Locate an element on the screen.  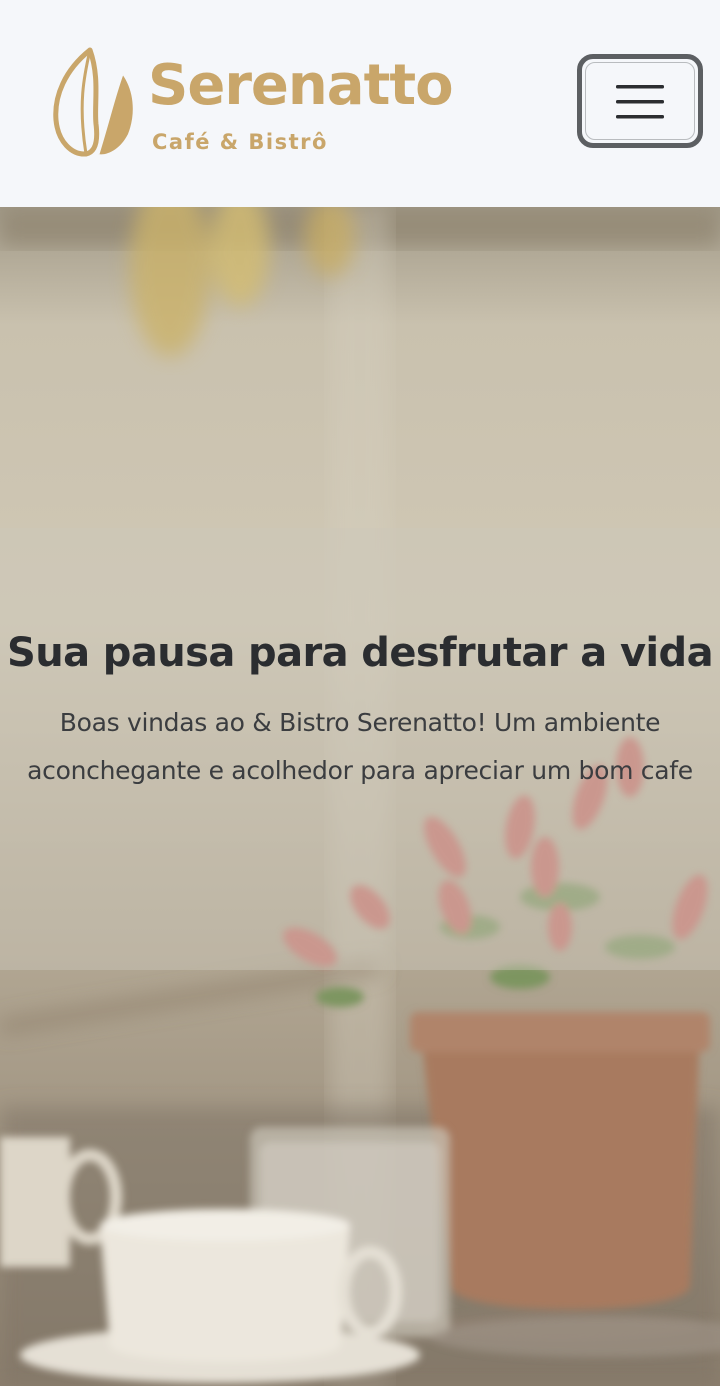
menu-toggle-button is located at coordinates (640, 101).